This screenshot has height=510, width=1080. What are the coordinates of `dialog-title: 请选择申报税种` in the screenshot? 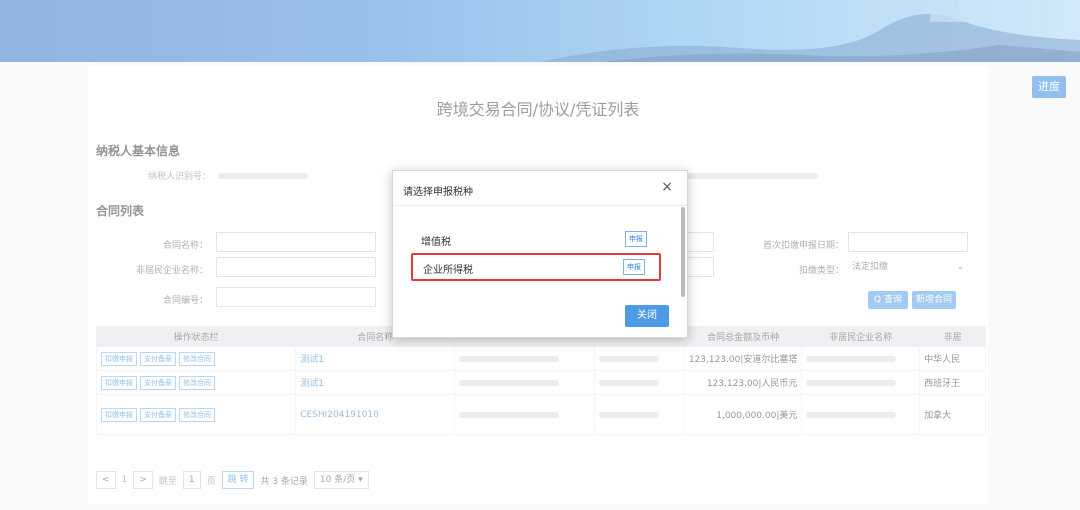 It's located at (438, 192).